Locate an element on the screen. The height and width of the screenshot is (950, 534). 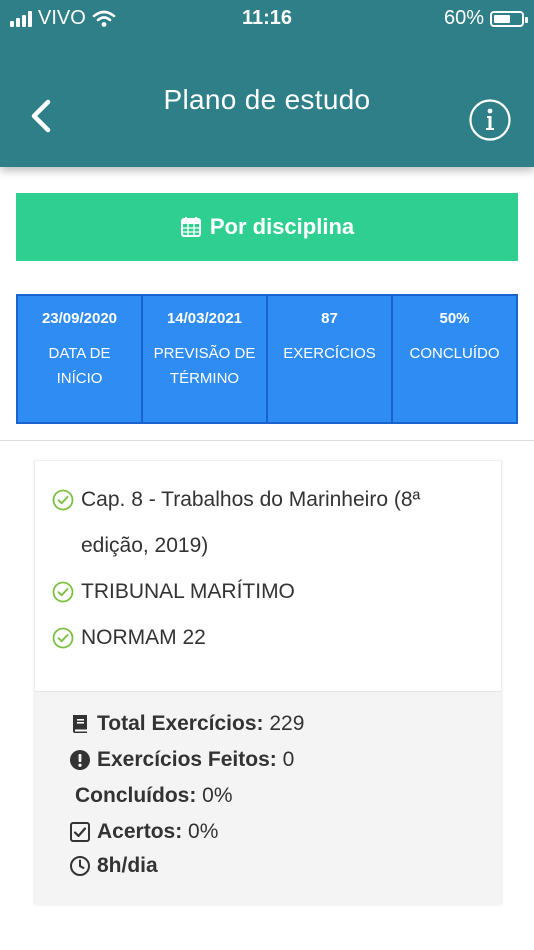
stat-start-date: 23/09/2020 DATA DE INÍCIO is located at coordinates (79, 359).